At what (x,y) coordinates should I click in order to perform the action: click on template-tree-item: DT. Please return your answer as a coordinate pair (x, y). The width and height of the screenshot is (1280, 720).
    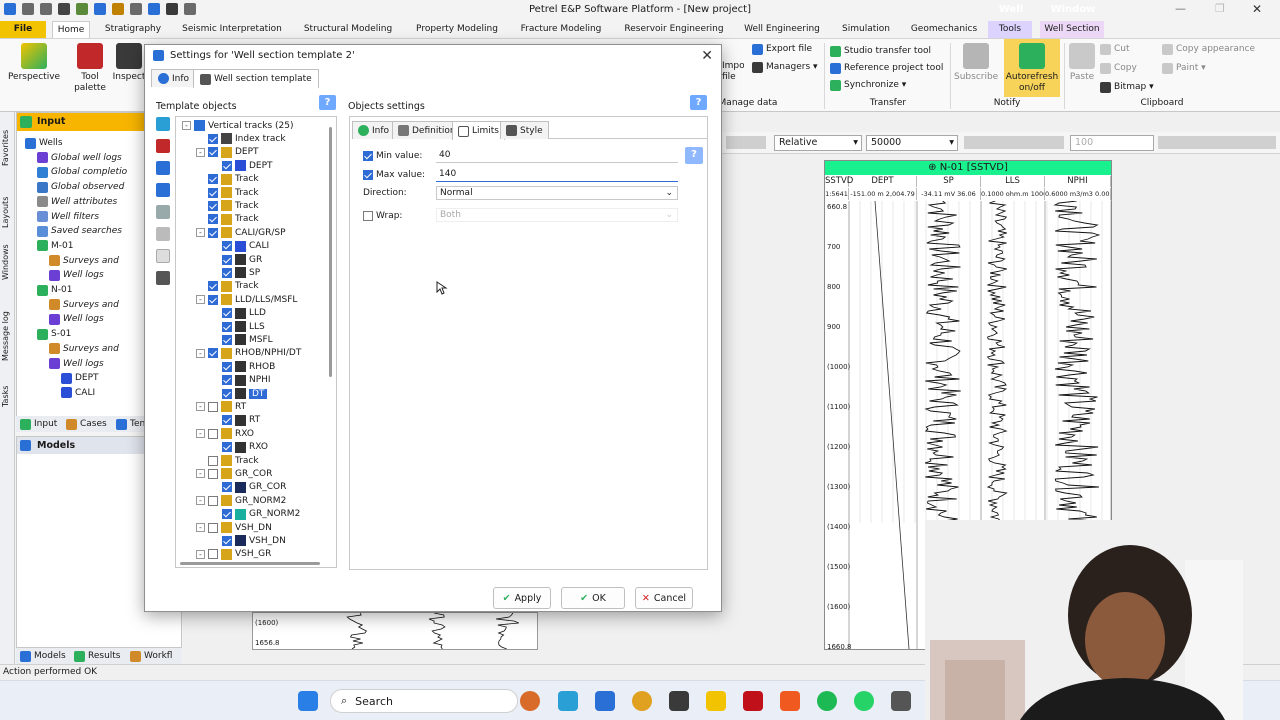
    Looking at the image, I should click on (239, 393).